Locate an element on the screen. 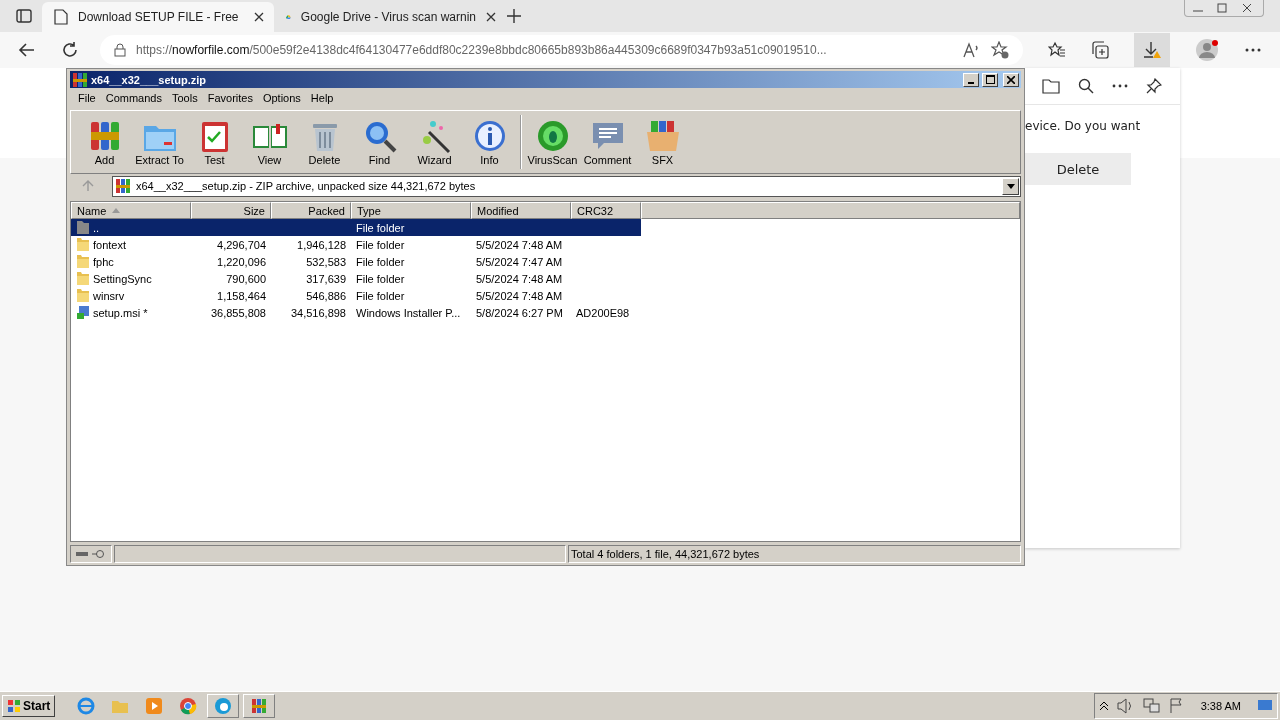 This screenshot has width=1280, height=720. table-cell: 1,220,096 is located at coordinates (241, 261).